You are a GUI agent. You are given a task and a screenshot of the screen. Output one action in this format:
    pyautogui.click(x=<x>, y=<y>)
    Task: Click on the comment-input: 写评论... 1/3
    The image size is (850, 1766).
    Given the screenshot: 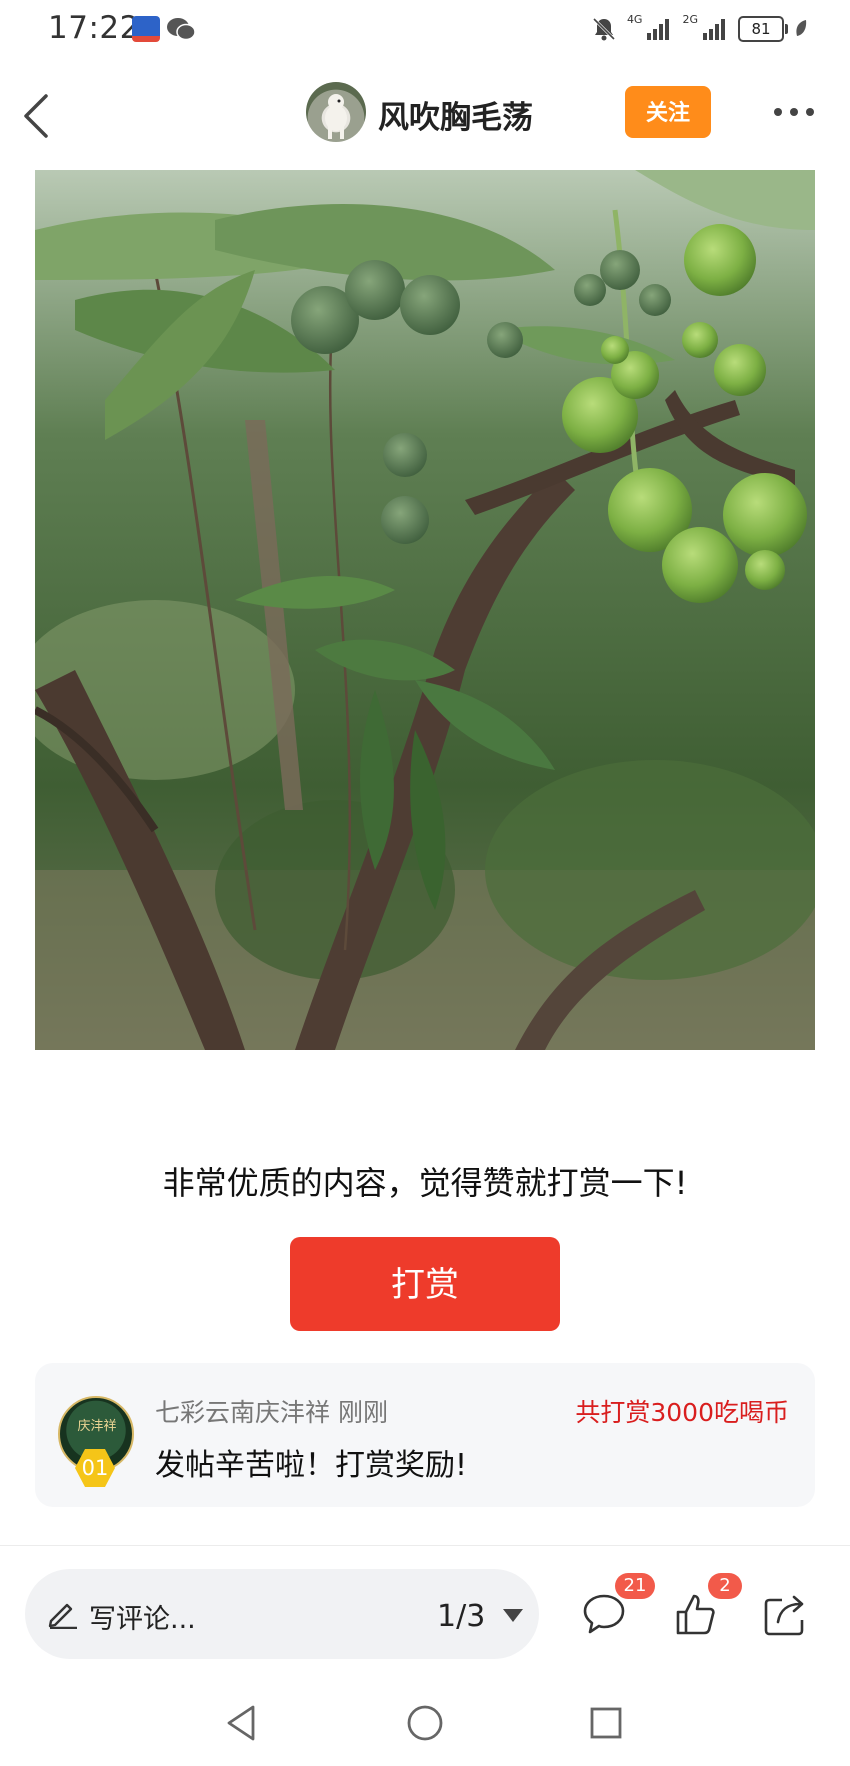 What is the action you would take?
    pyautogui.click(x=282, y=1614)
    